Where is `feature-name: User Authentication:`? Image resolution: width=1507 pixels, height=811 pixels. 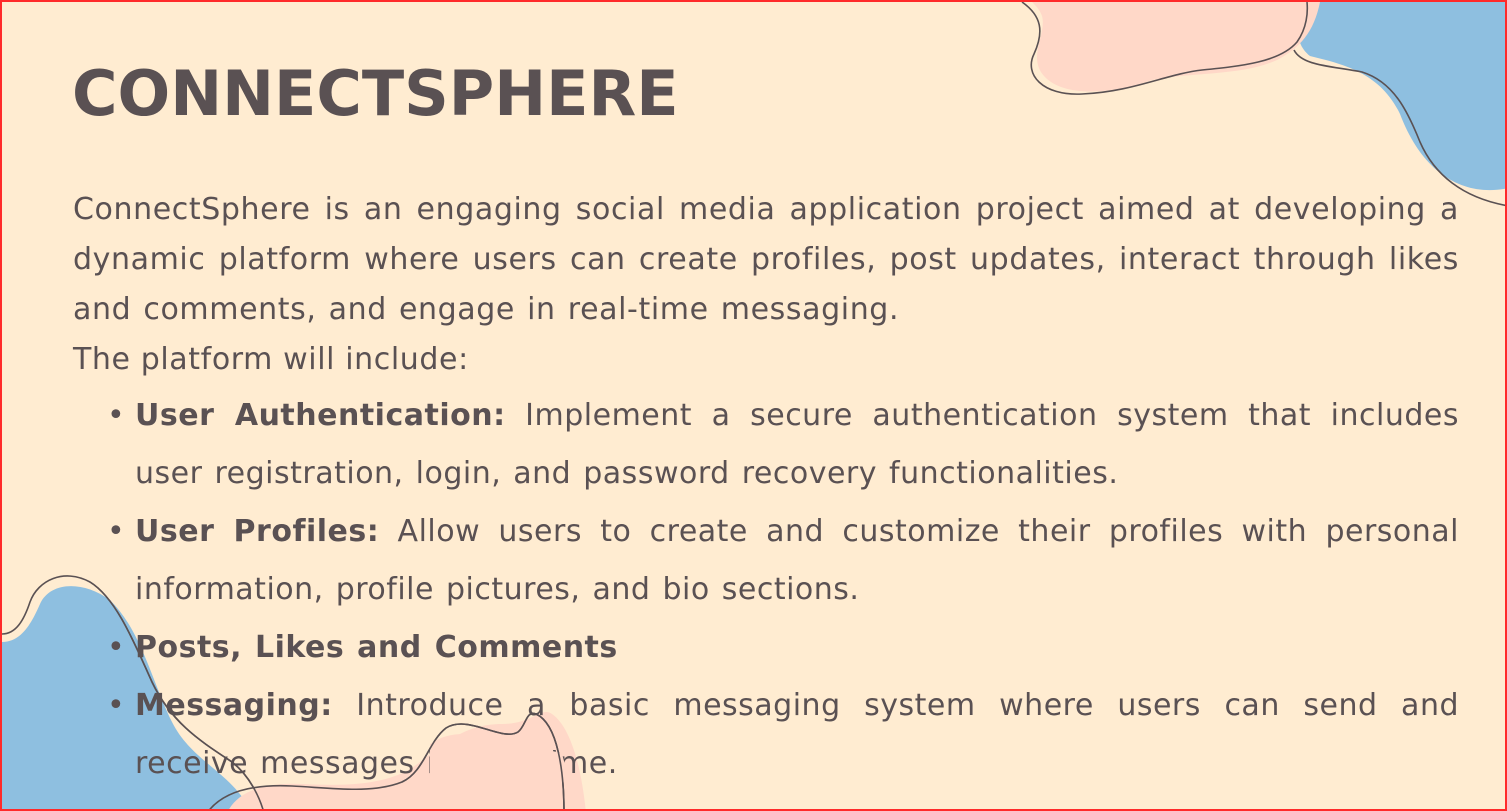
feature-name: User Authentication: is located at coordinates (320, 415).